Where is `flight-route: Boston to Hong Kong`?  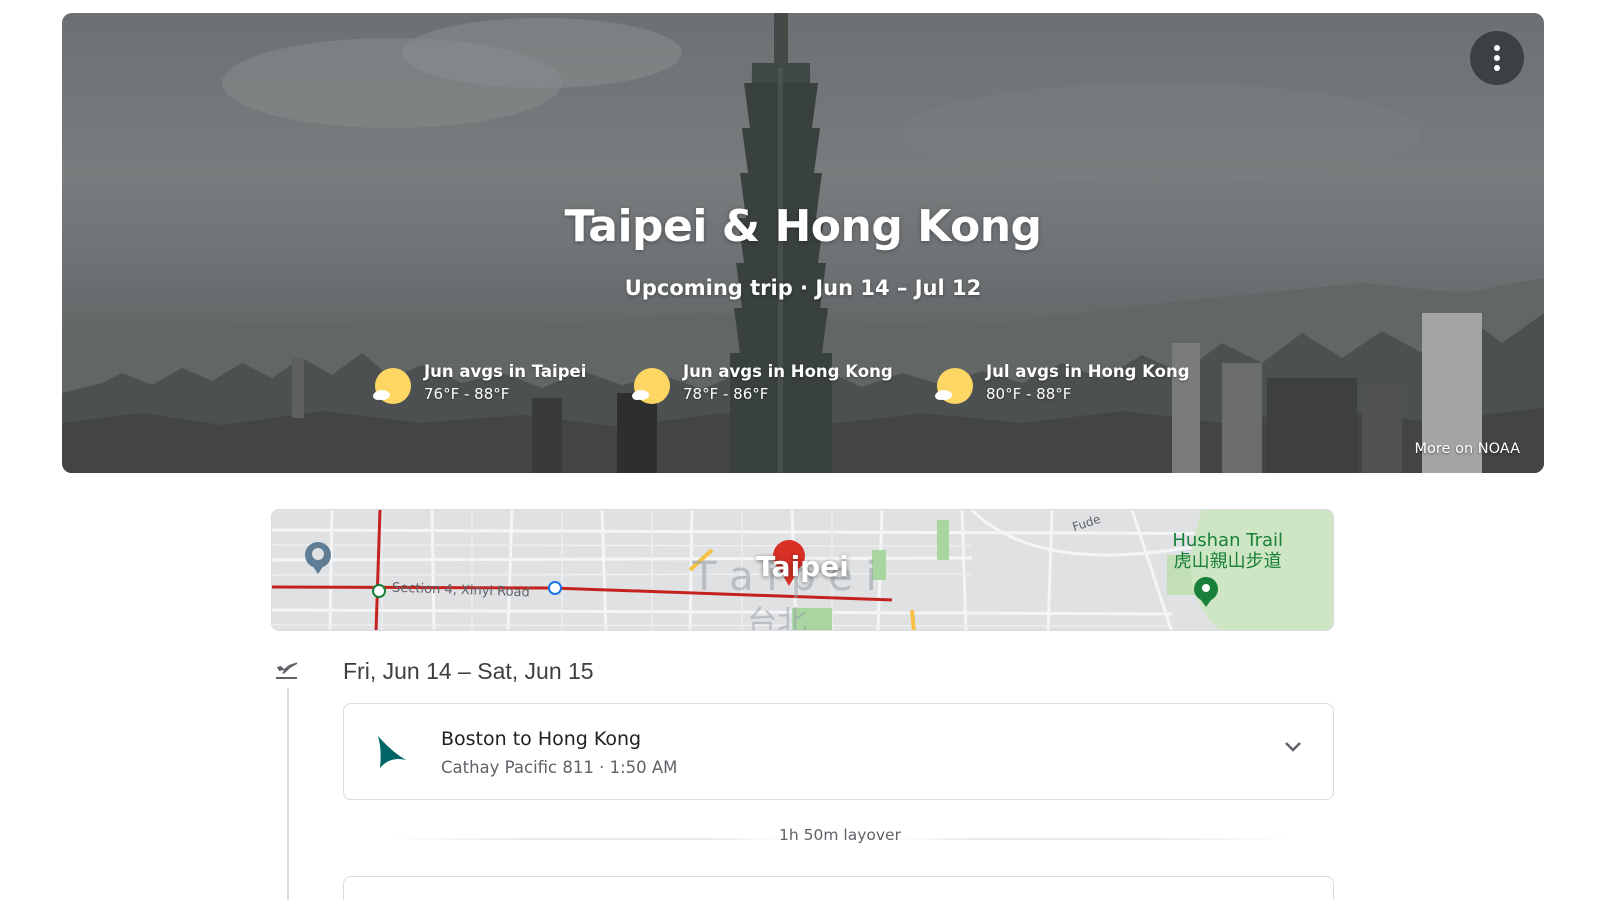 flight-route: Boston to Hong Kong is located at coordinates (541, 739).